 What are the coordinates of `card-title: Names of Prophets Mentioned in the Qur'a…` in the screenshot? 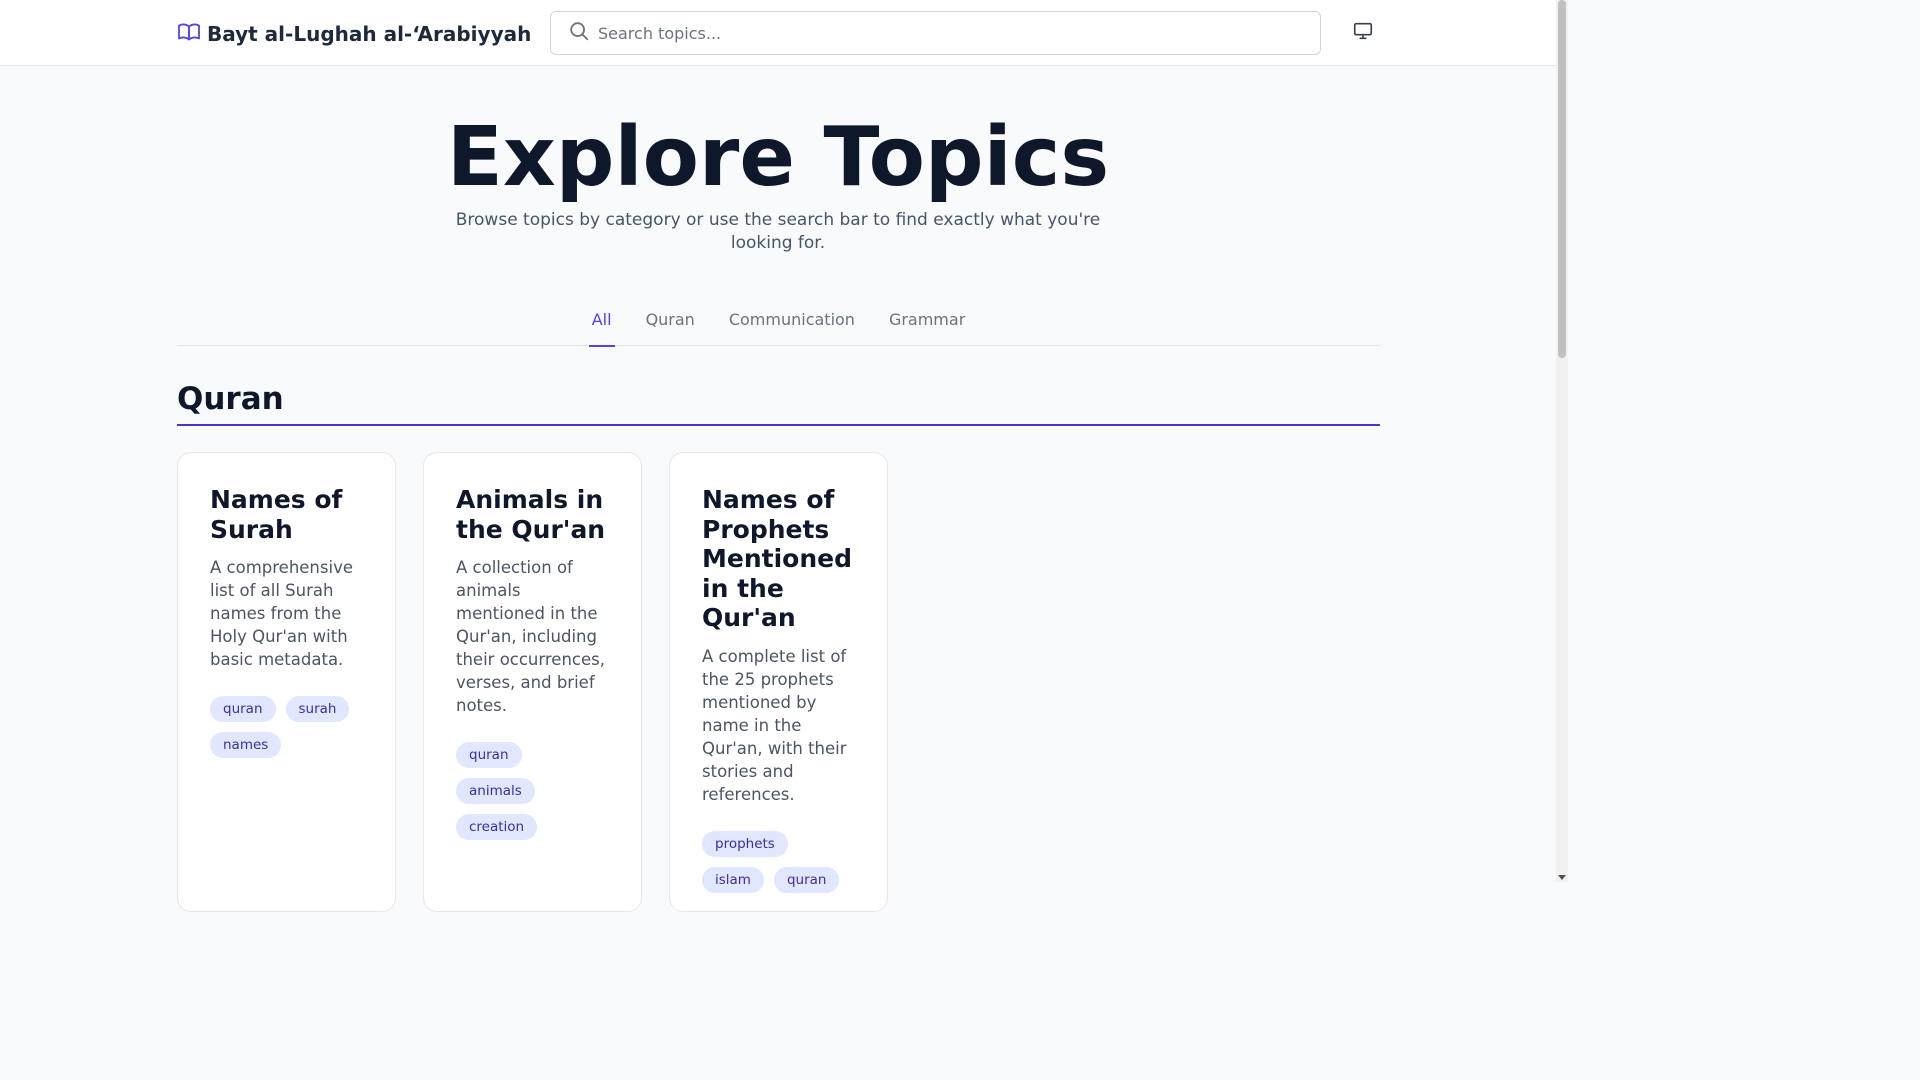 It's located at (777, 558).